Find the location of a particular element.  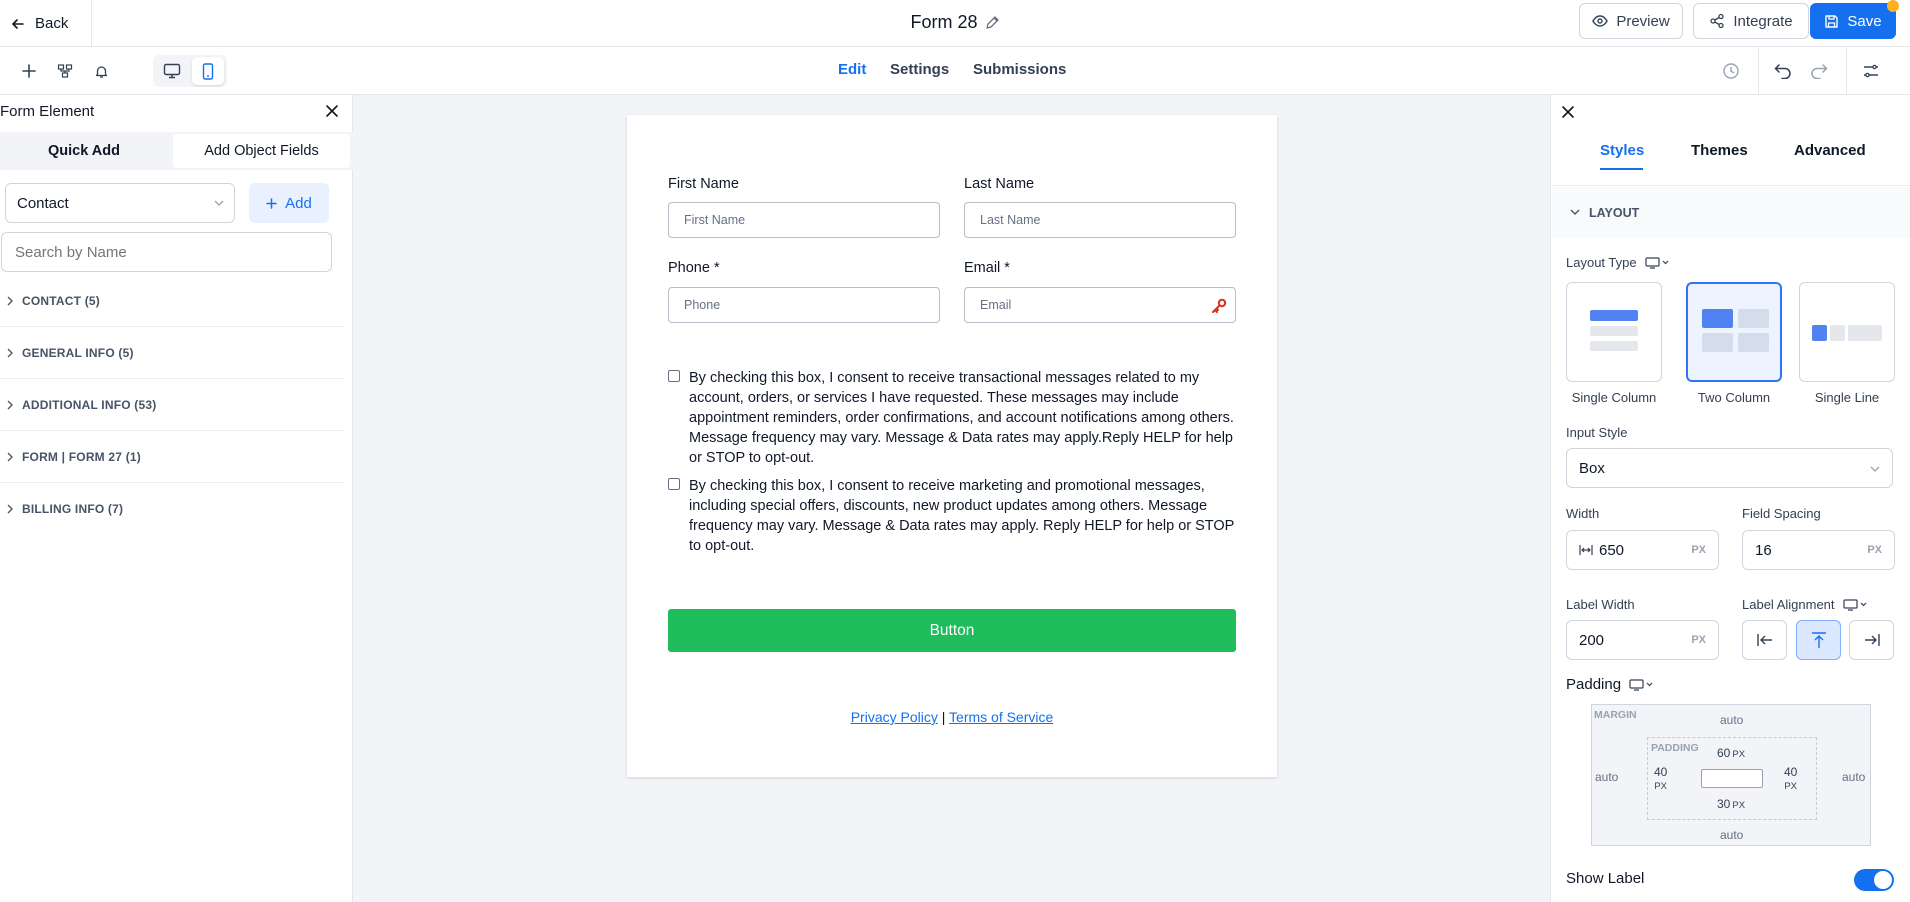

align-right-button is located at coordinates (1871, 640).